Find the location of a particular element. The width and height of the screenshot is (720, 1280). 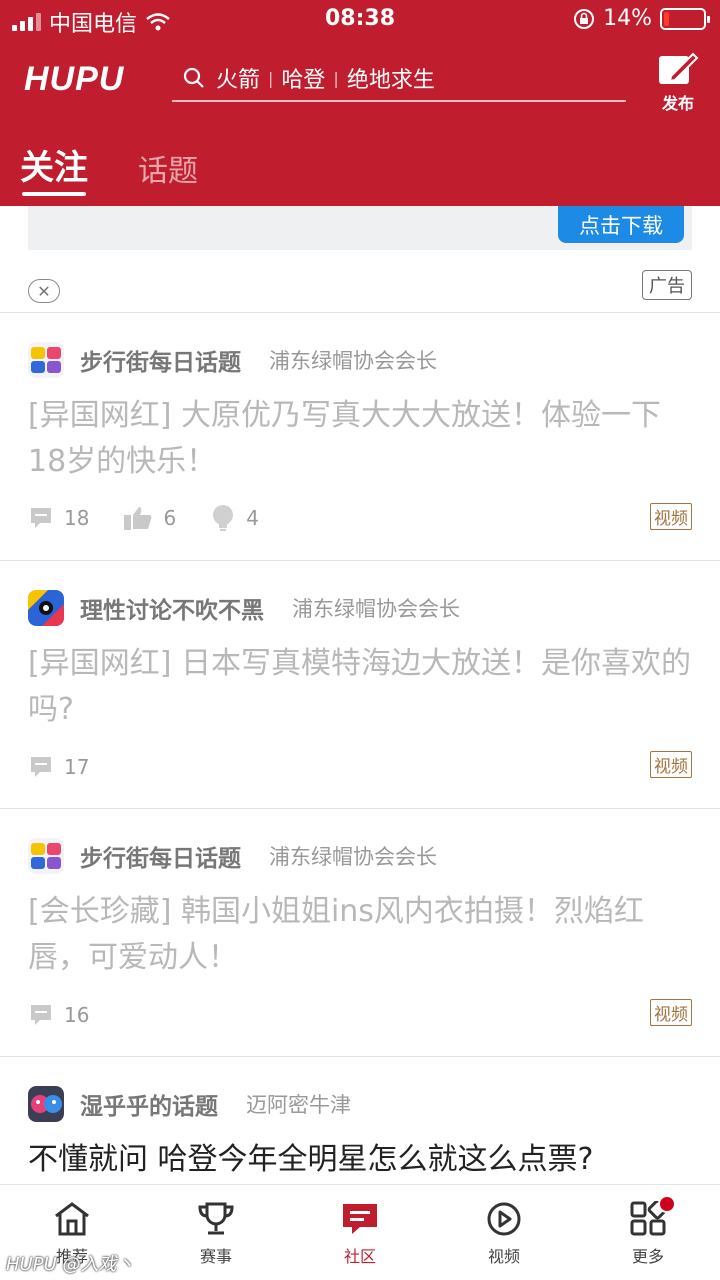

play-icon is located at coordinates (504, 1219).